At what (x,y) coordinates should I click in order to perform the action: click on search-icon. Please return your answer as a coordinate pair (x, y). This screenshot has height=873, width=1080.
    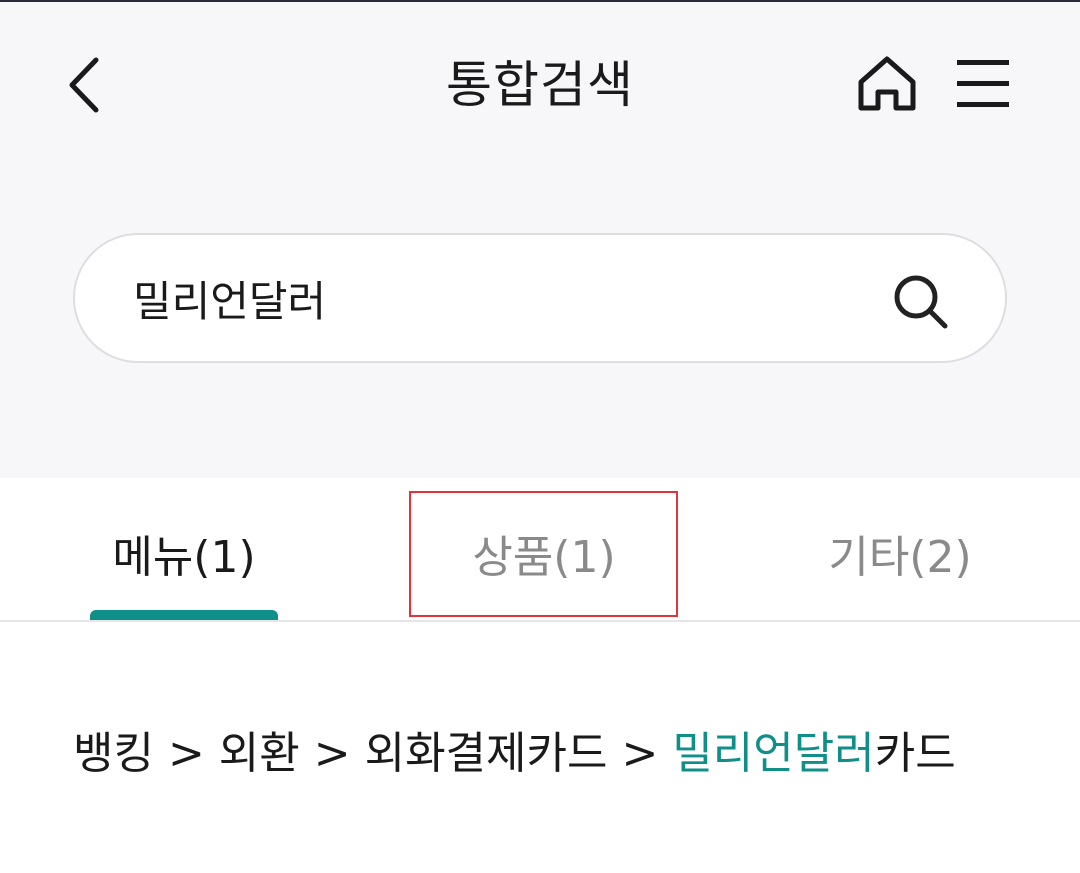
    Looking at the image, I should click on (921, 302).